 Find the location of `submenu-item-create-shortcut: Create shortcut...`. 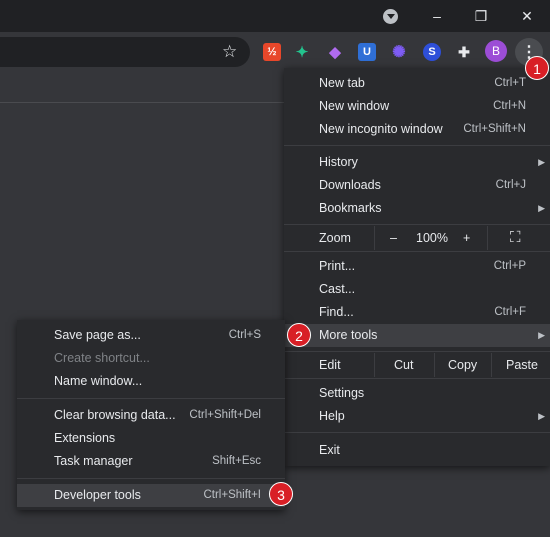

submenu-item-create-shortcut: Create shortcut... is located at coordinates (151, 358).